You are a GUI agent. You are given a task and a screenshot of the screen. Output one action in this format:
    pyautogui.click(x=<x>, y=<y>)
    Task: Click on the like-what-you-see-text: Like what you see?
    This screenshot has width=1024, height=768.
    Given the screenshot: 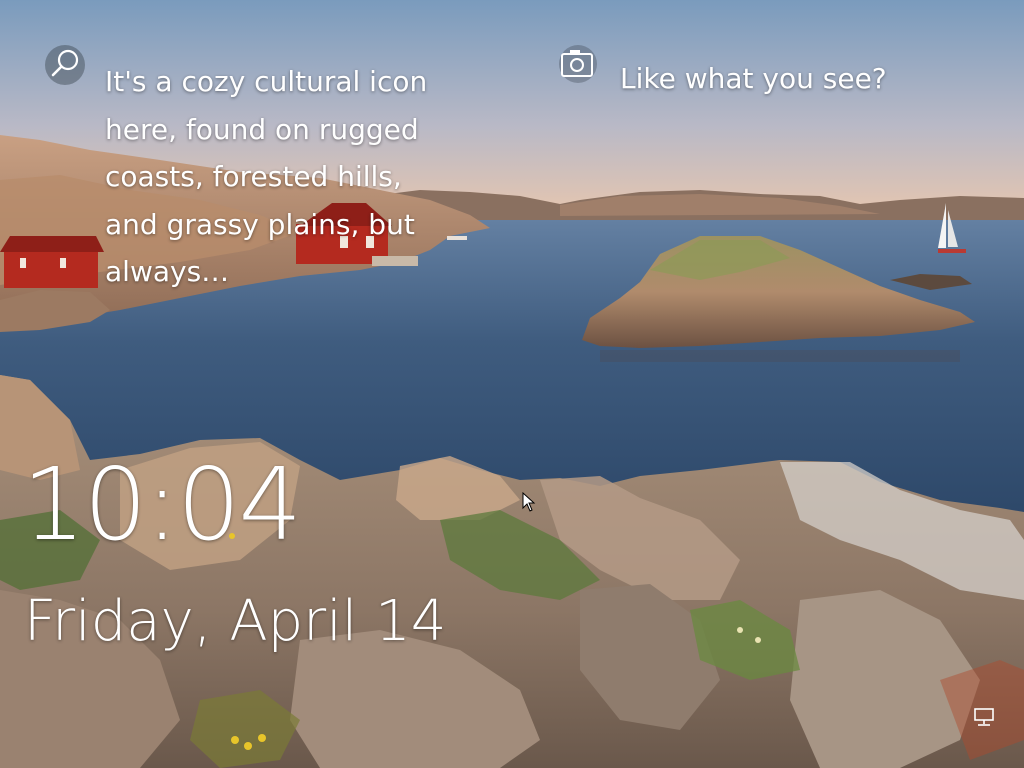 What is the action you would take?
    pyautogui.click(x=753, y=79)
    